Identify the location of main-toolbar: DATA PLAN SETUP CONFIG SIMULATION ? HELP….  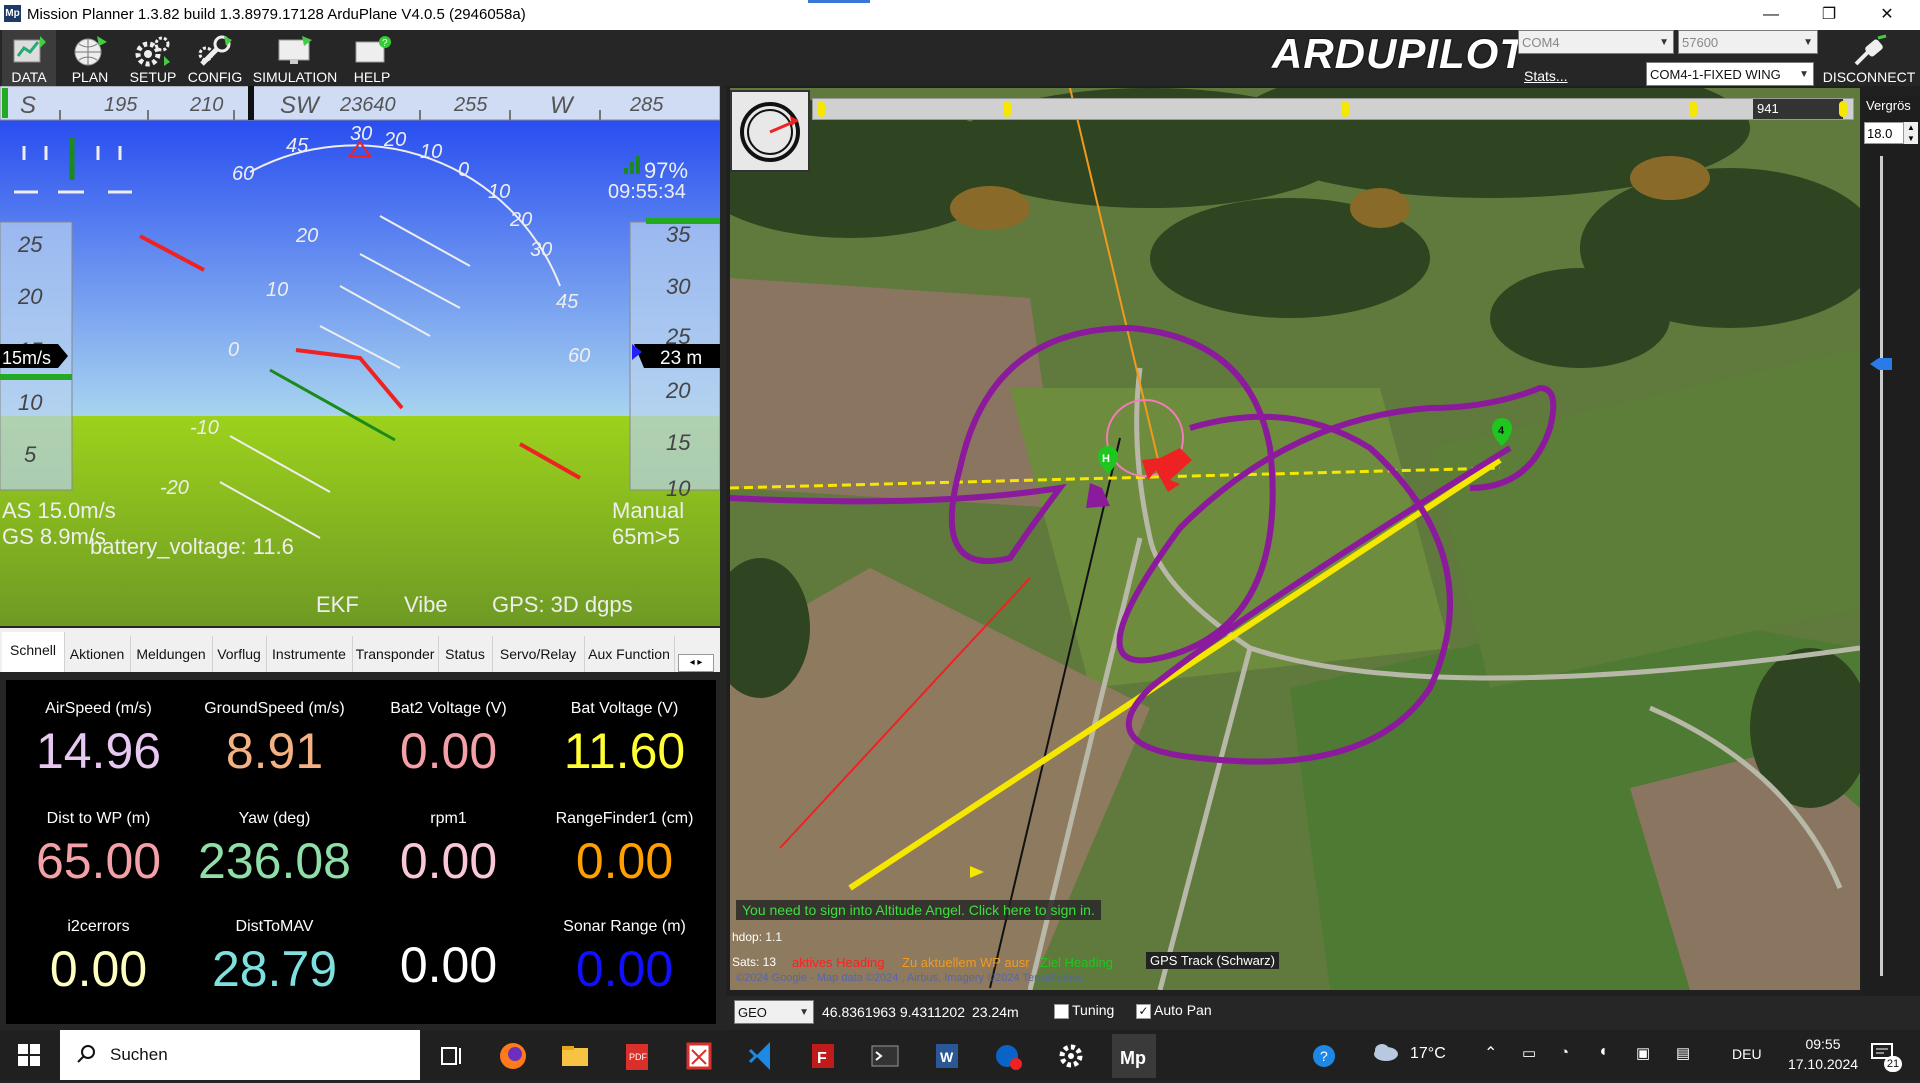
(960, 58).